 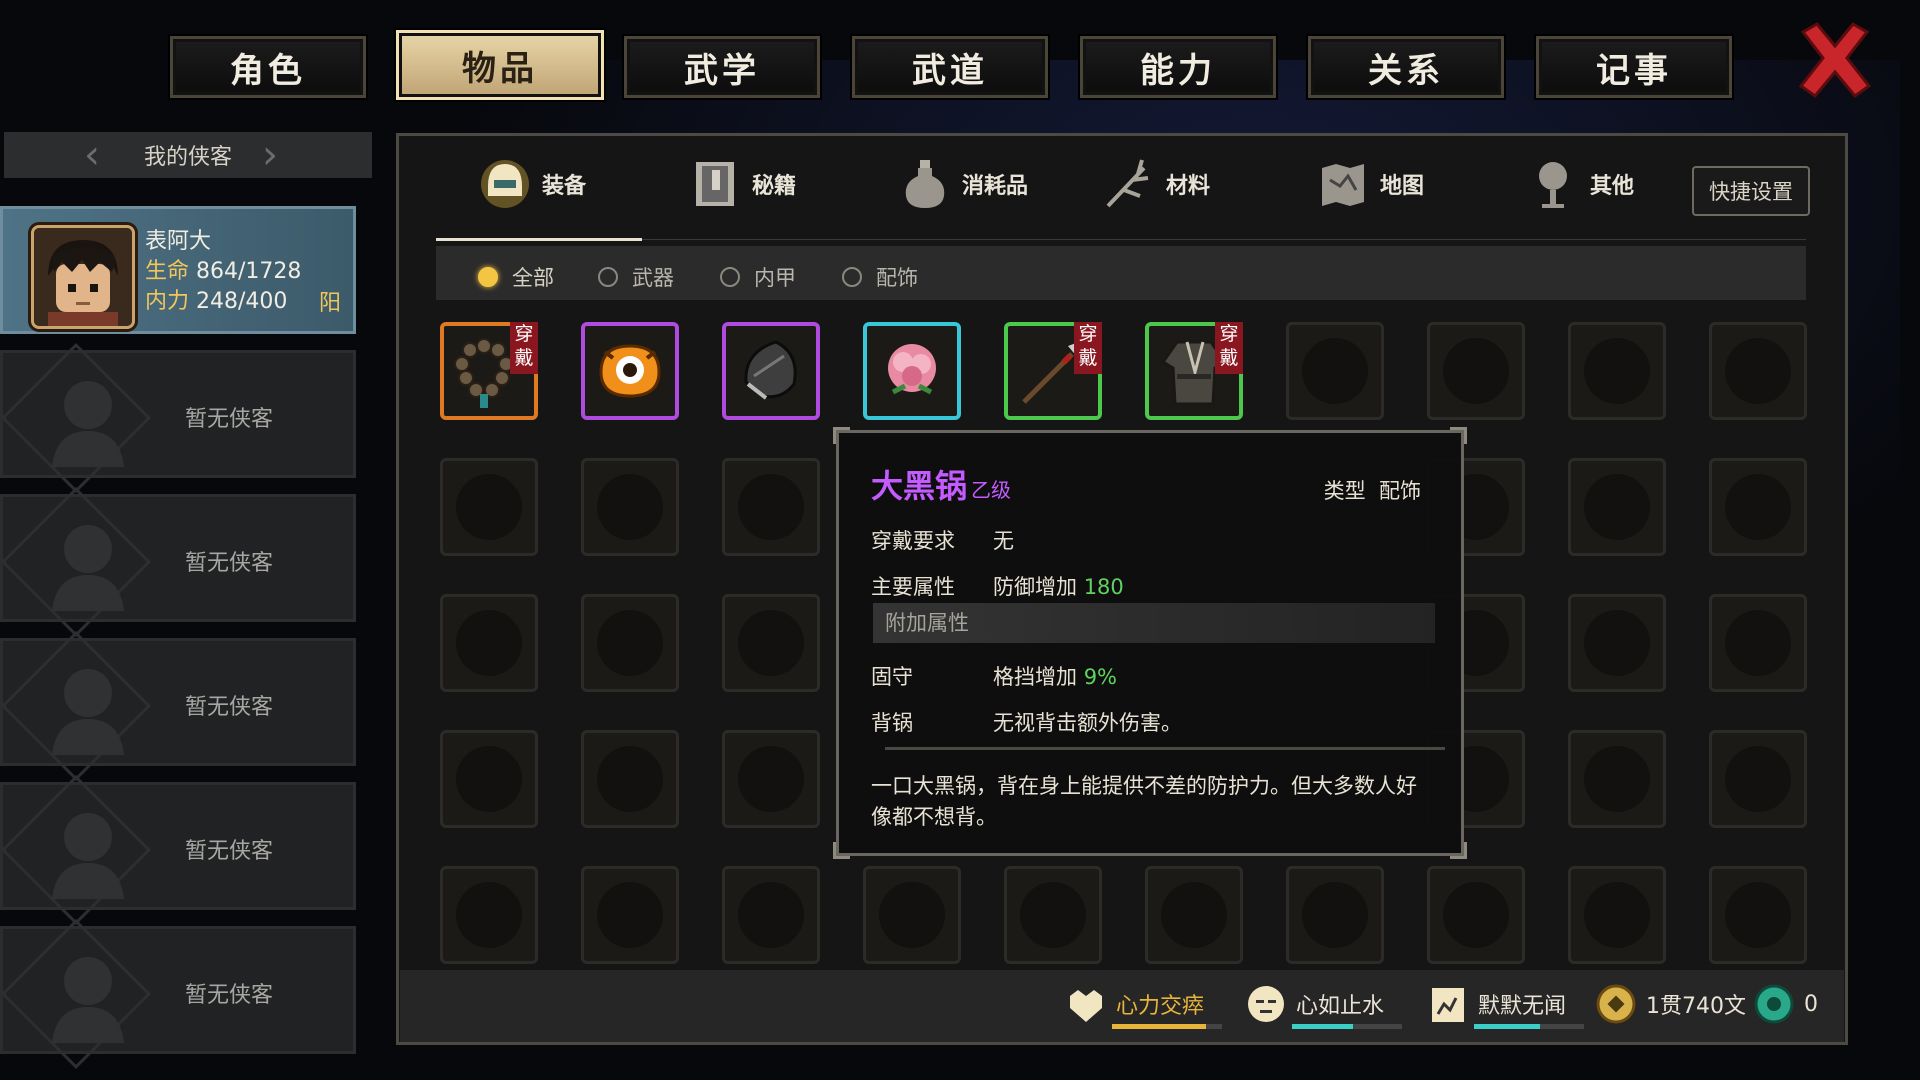 I want to click on tooltip-main-attribute: 主要属性 防御增加 180, so click(x=997, y=587).